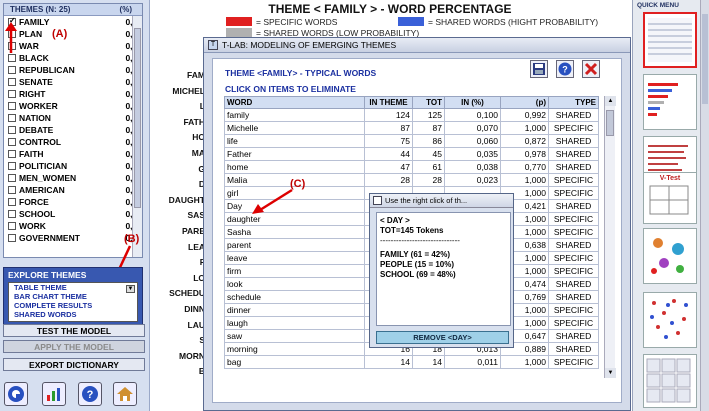 This screenshot has height=411, width=709. Describe the element at coordinates (411, 180) in the screenshot. I see `table-row: Malia 28 28 0,023 1,000 SPECIFIC` at that location.